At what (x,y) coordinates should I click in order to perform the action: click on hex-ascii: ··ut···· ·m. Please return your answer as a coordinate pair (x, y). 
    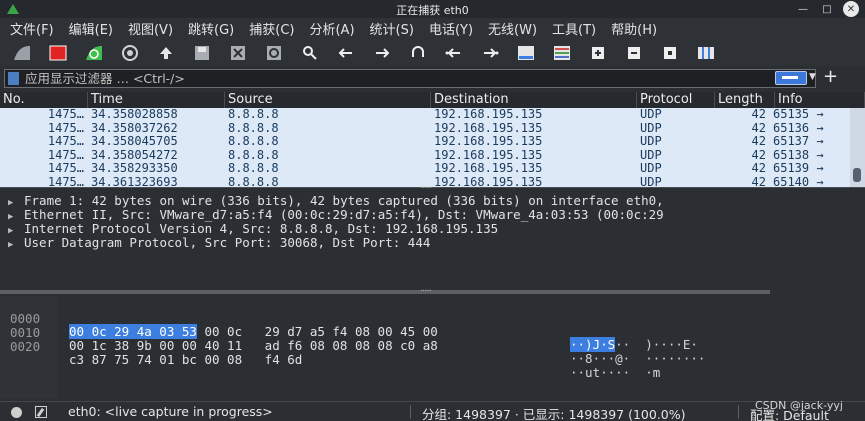
    Looking at the image, I should click on (615, 372).